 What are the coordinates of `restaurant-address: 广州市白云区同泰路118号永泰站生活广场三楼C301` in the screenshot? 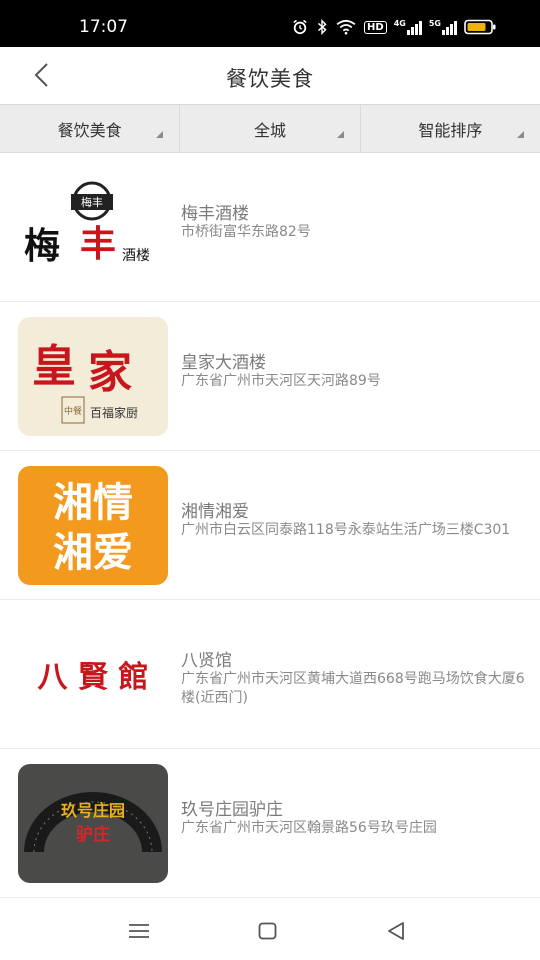 It's located at (346, 530).